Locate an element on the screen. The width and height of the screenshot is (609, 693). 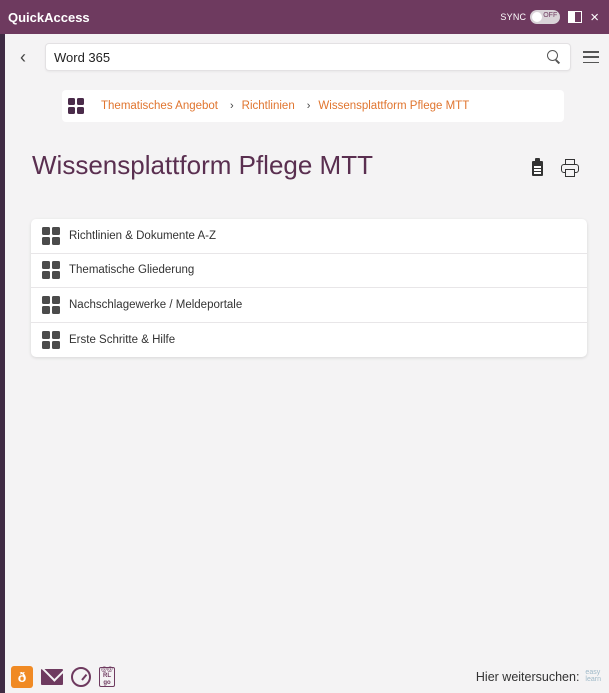
list-item-label: Nachschlagewerke / Meldeportale is located at coordinates (156, 304).